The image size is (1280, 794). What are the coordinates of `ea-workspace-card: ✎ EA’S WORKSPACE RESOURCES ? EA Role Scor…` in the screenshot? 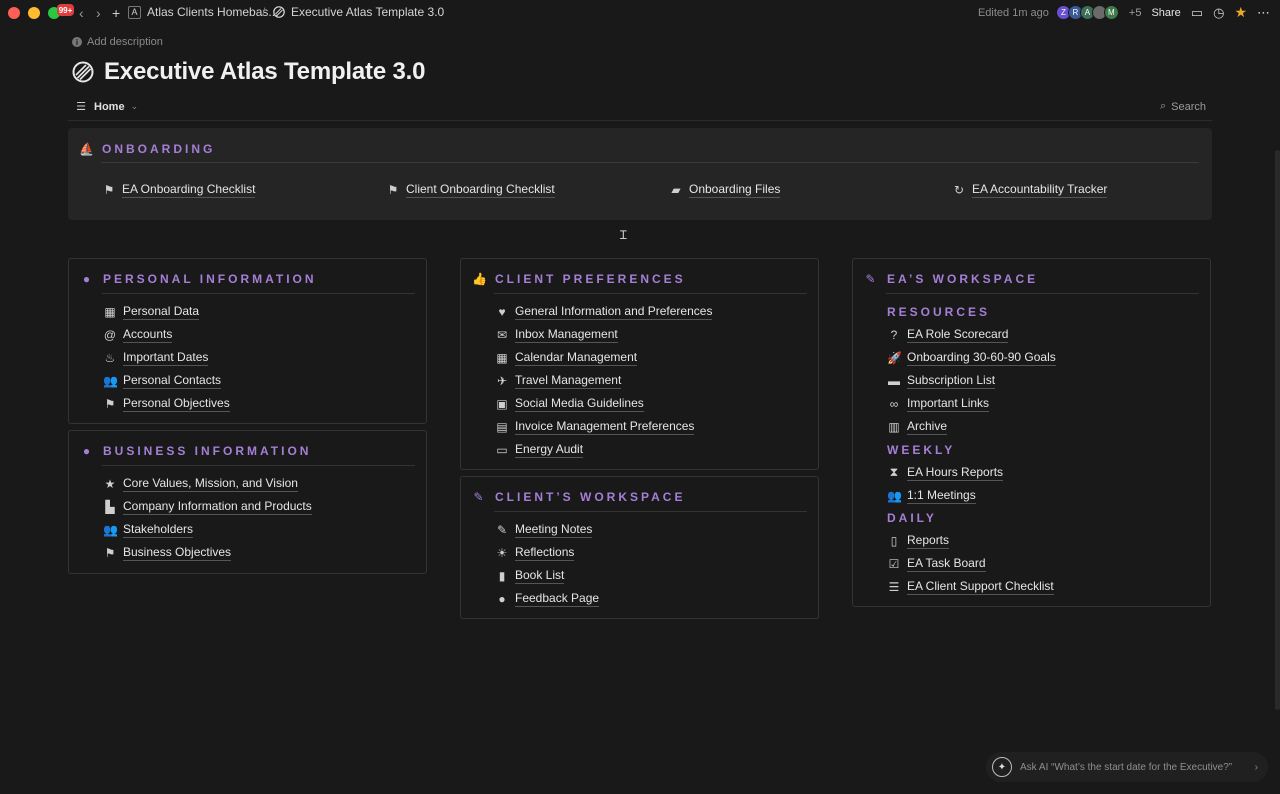 It's located at (1031, 432).